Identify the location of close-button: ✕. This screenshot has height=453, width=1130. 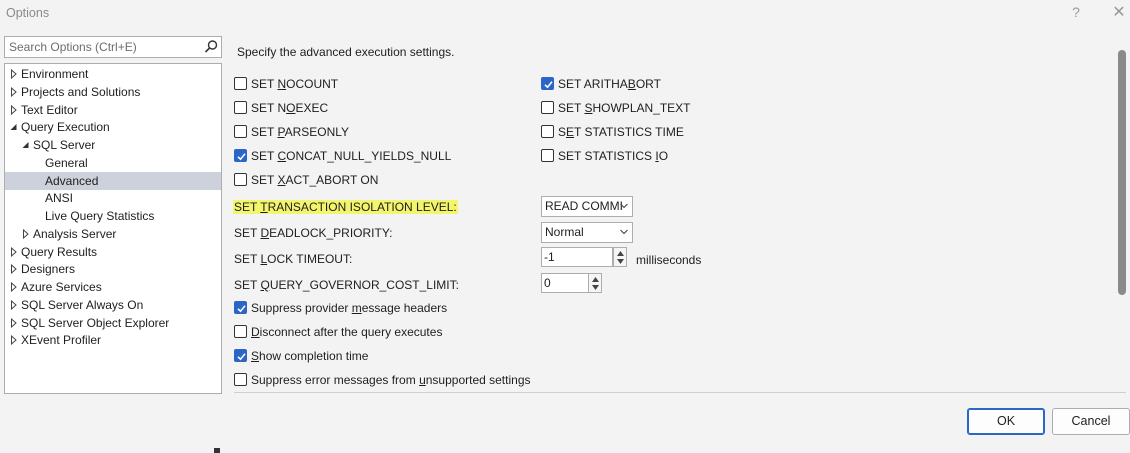
(1119, 12).